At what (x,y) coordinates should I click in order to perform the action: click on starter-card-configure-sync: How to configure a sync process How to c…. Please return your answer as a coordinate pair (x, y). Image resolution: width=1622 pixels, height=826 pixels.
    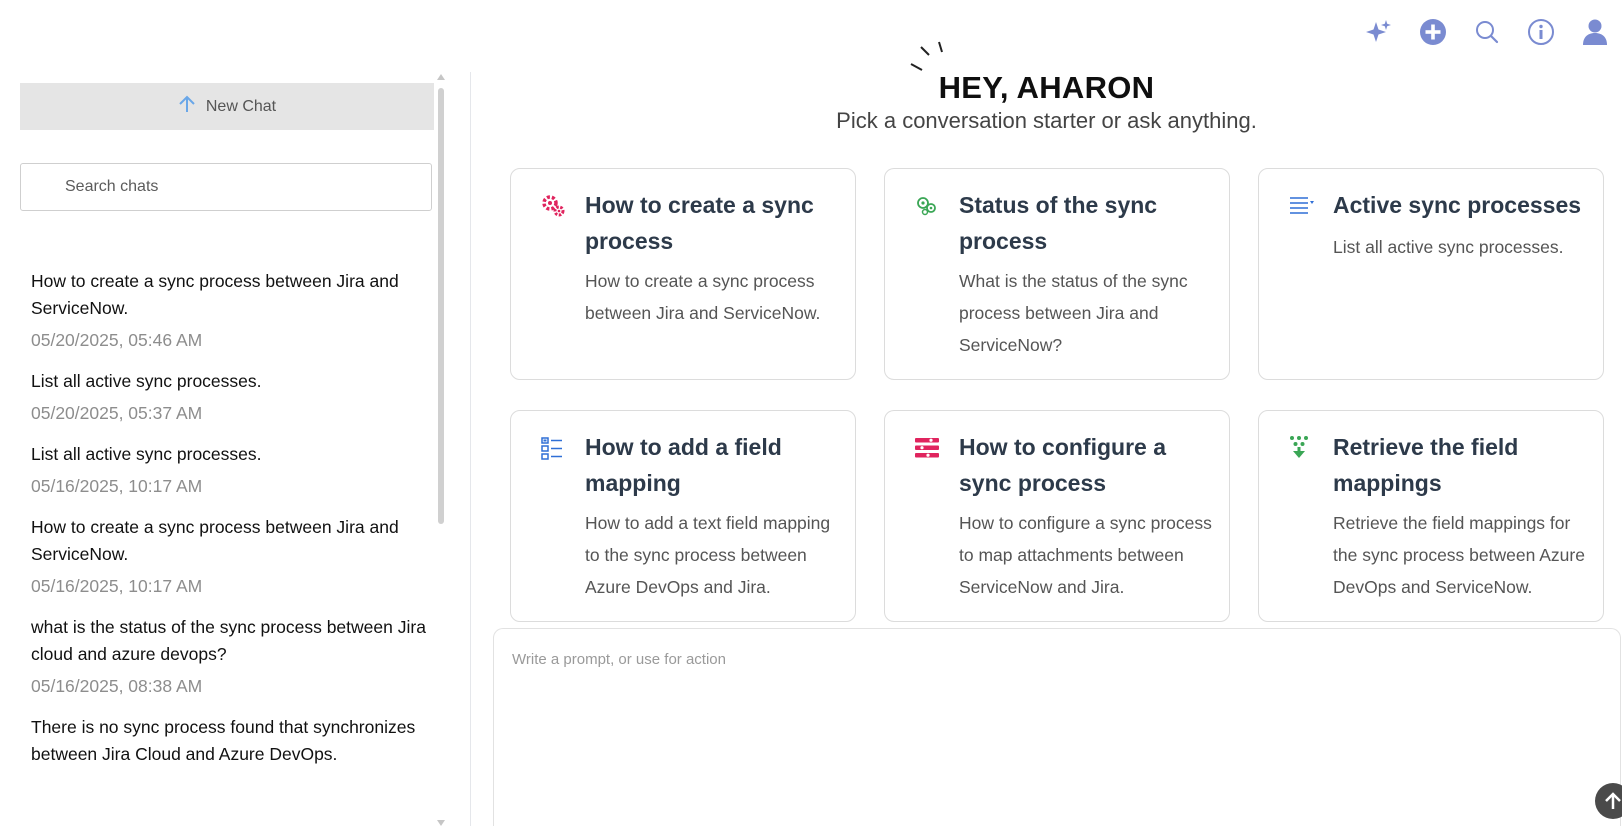
    Looking at the image, I should click on (1057, 516).